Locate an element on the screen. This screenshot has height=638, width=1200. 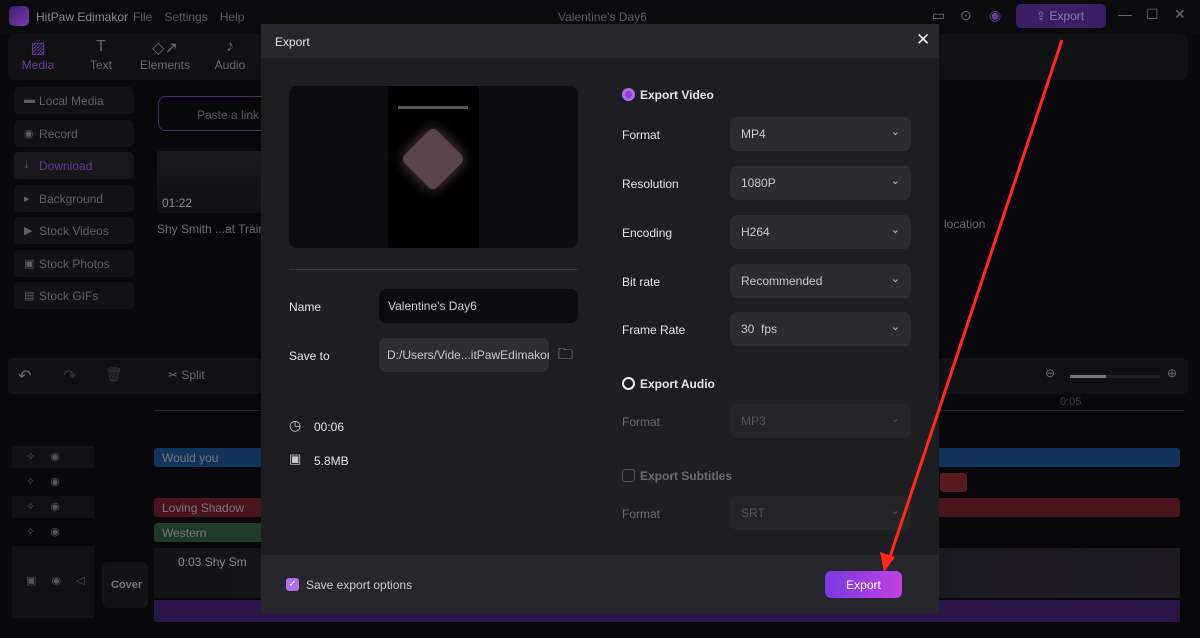
annotation-arrow is located at coordinates (972, 305).